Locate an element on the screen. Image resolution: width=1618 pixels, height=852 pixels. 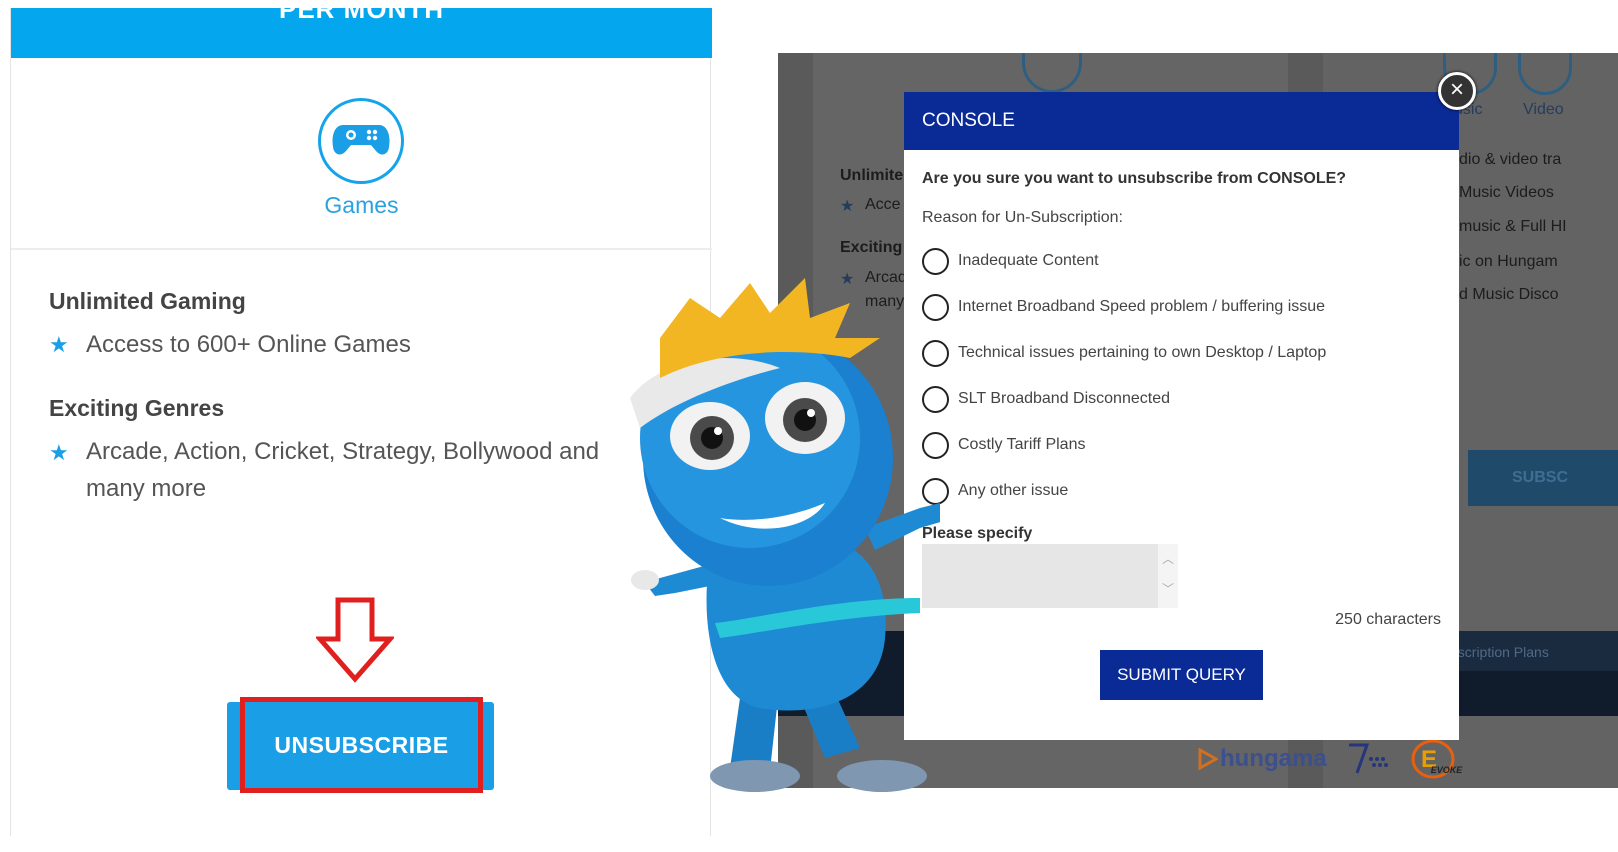
feature-title-gaming: Unlimited Gaming is located at coordinates (147, 301).